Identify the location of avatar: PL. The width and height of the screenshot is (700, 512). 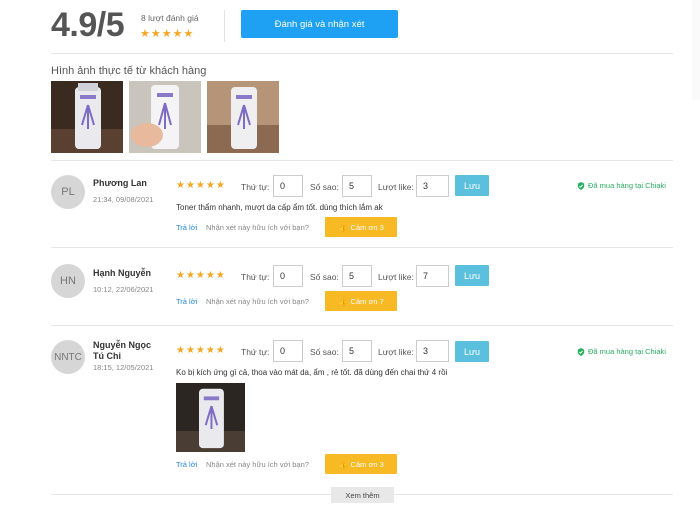
(68, 192).